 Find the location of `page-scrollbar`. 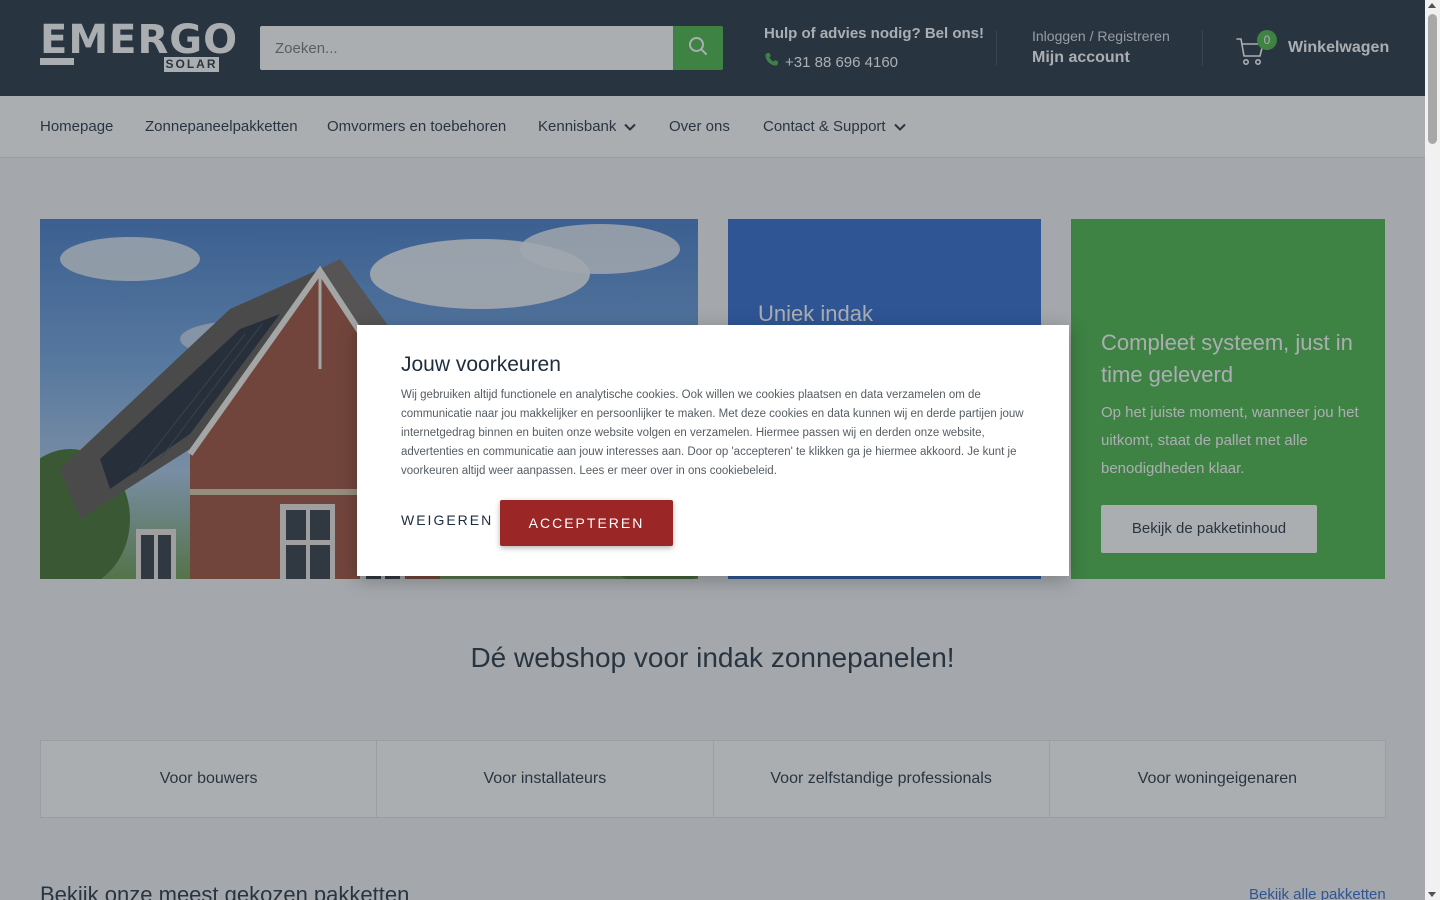

page-scrollbar is located at coordinates (1432, 450).